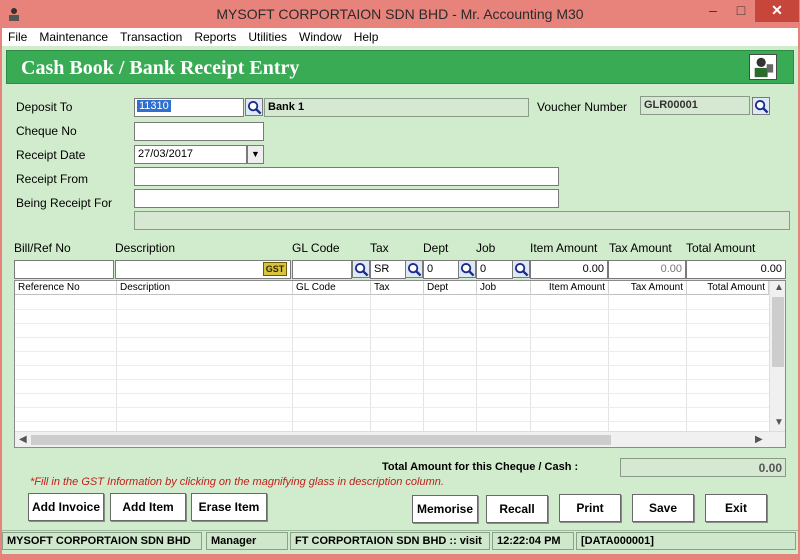 The image size is (800, 560). What do you see at coordinates (205, 288) in the screenshot?
I see `grid-col-description: Description` at bounding box center [205, 288].